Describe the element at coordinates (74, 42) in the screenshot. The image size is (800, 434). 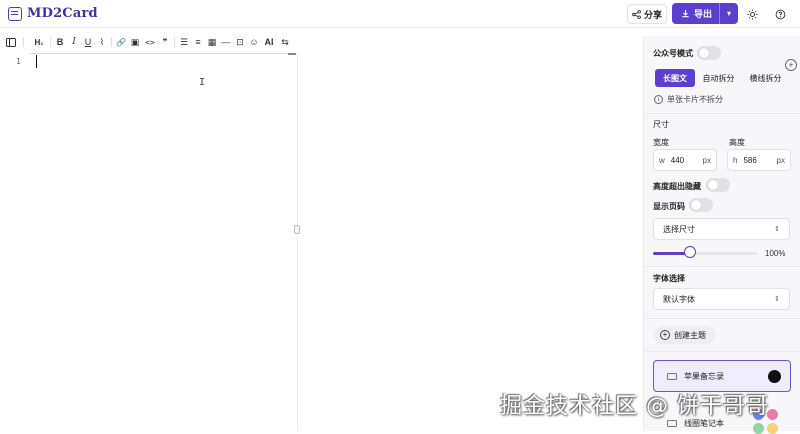
I see `italic-button: I` at that location.